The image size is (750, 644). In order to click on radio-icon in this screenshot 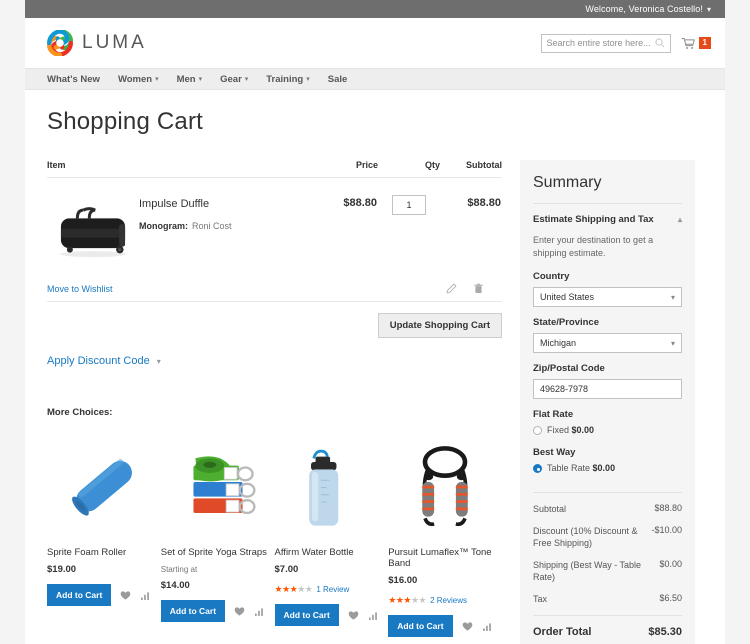, I will do `click(537, 430)`.